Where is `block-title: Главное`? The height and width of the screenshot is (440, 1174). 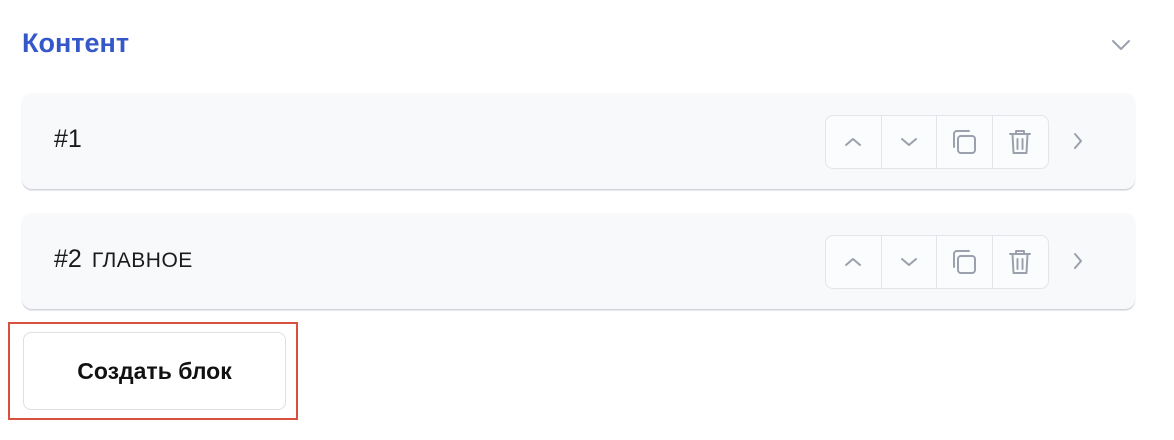
block-title: Главное is located at coordinates (142, 260).